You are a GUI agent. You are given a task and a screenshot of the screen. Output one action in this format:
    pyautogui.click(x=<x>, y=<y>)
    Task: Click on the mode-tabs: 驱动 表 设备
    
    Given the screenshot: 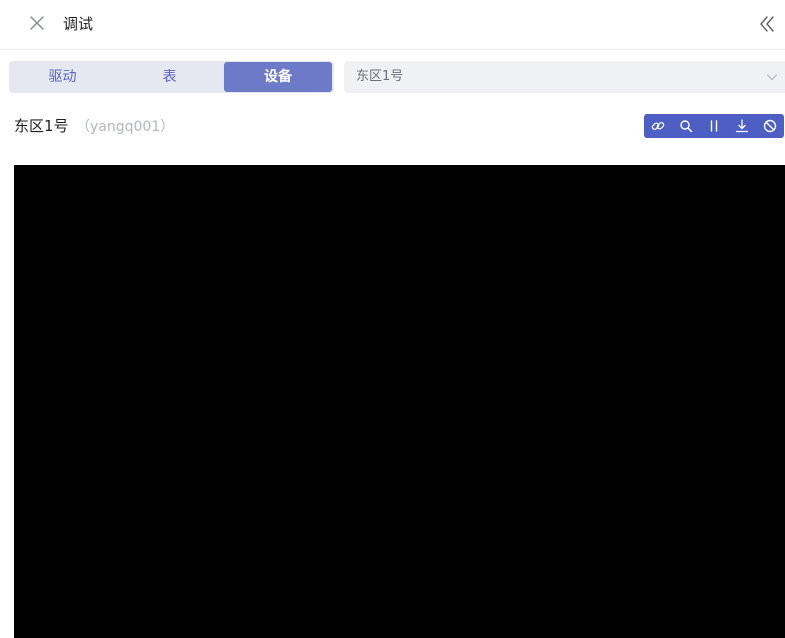 What is the action you would take?
    pyautogui.click(x=171, y=77)
    